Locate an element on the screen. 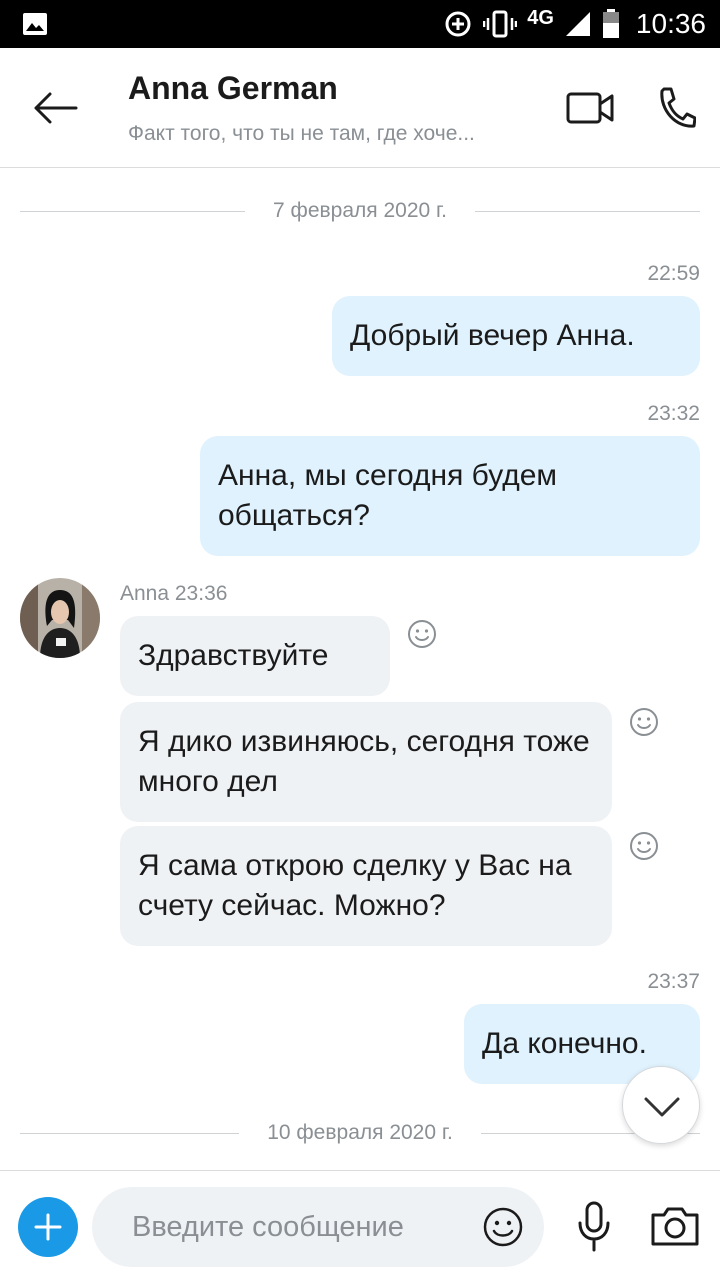  camera-icon is located at coordinates (675, 1226).